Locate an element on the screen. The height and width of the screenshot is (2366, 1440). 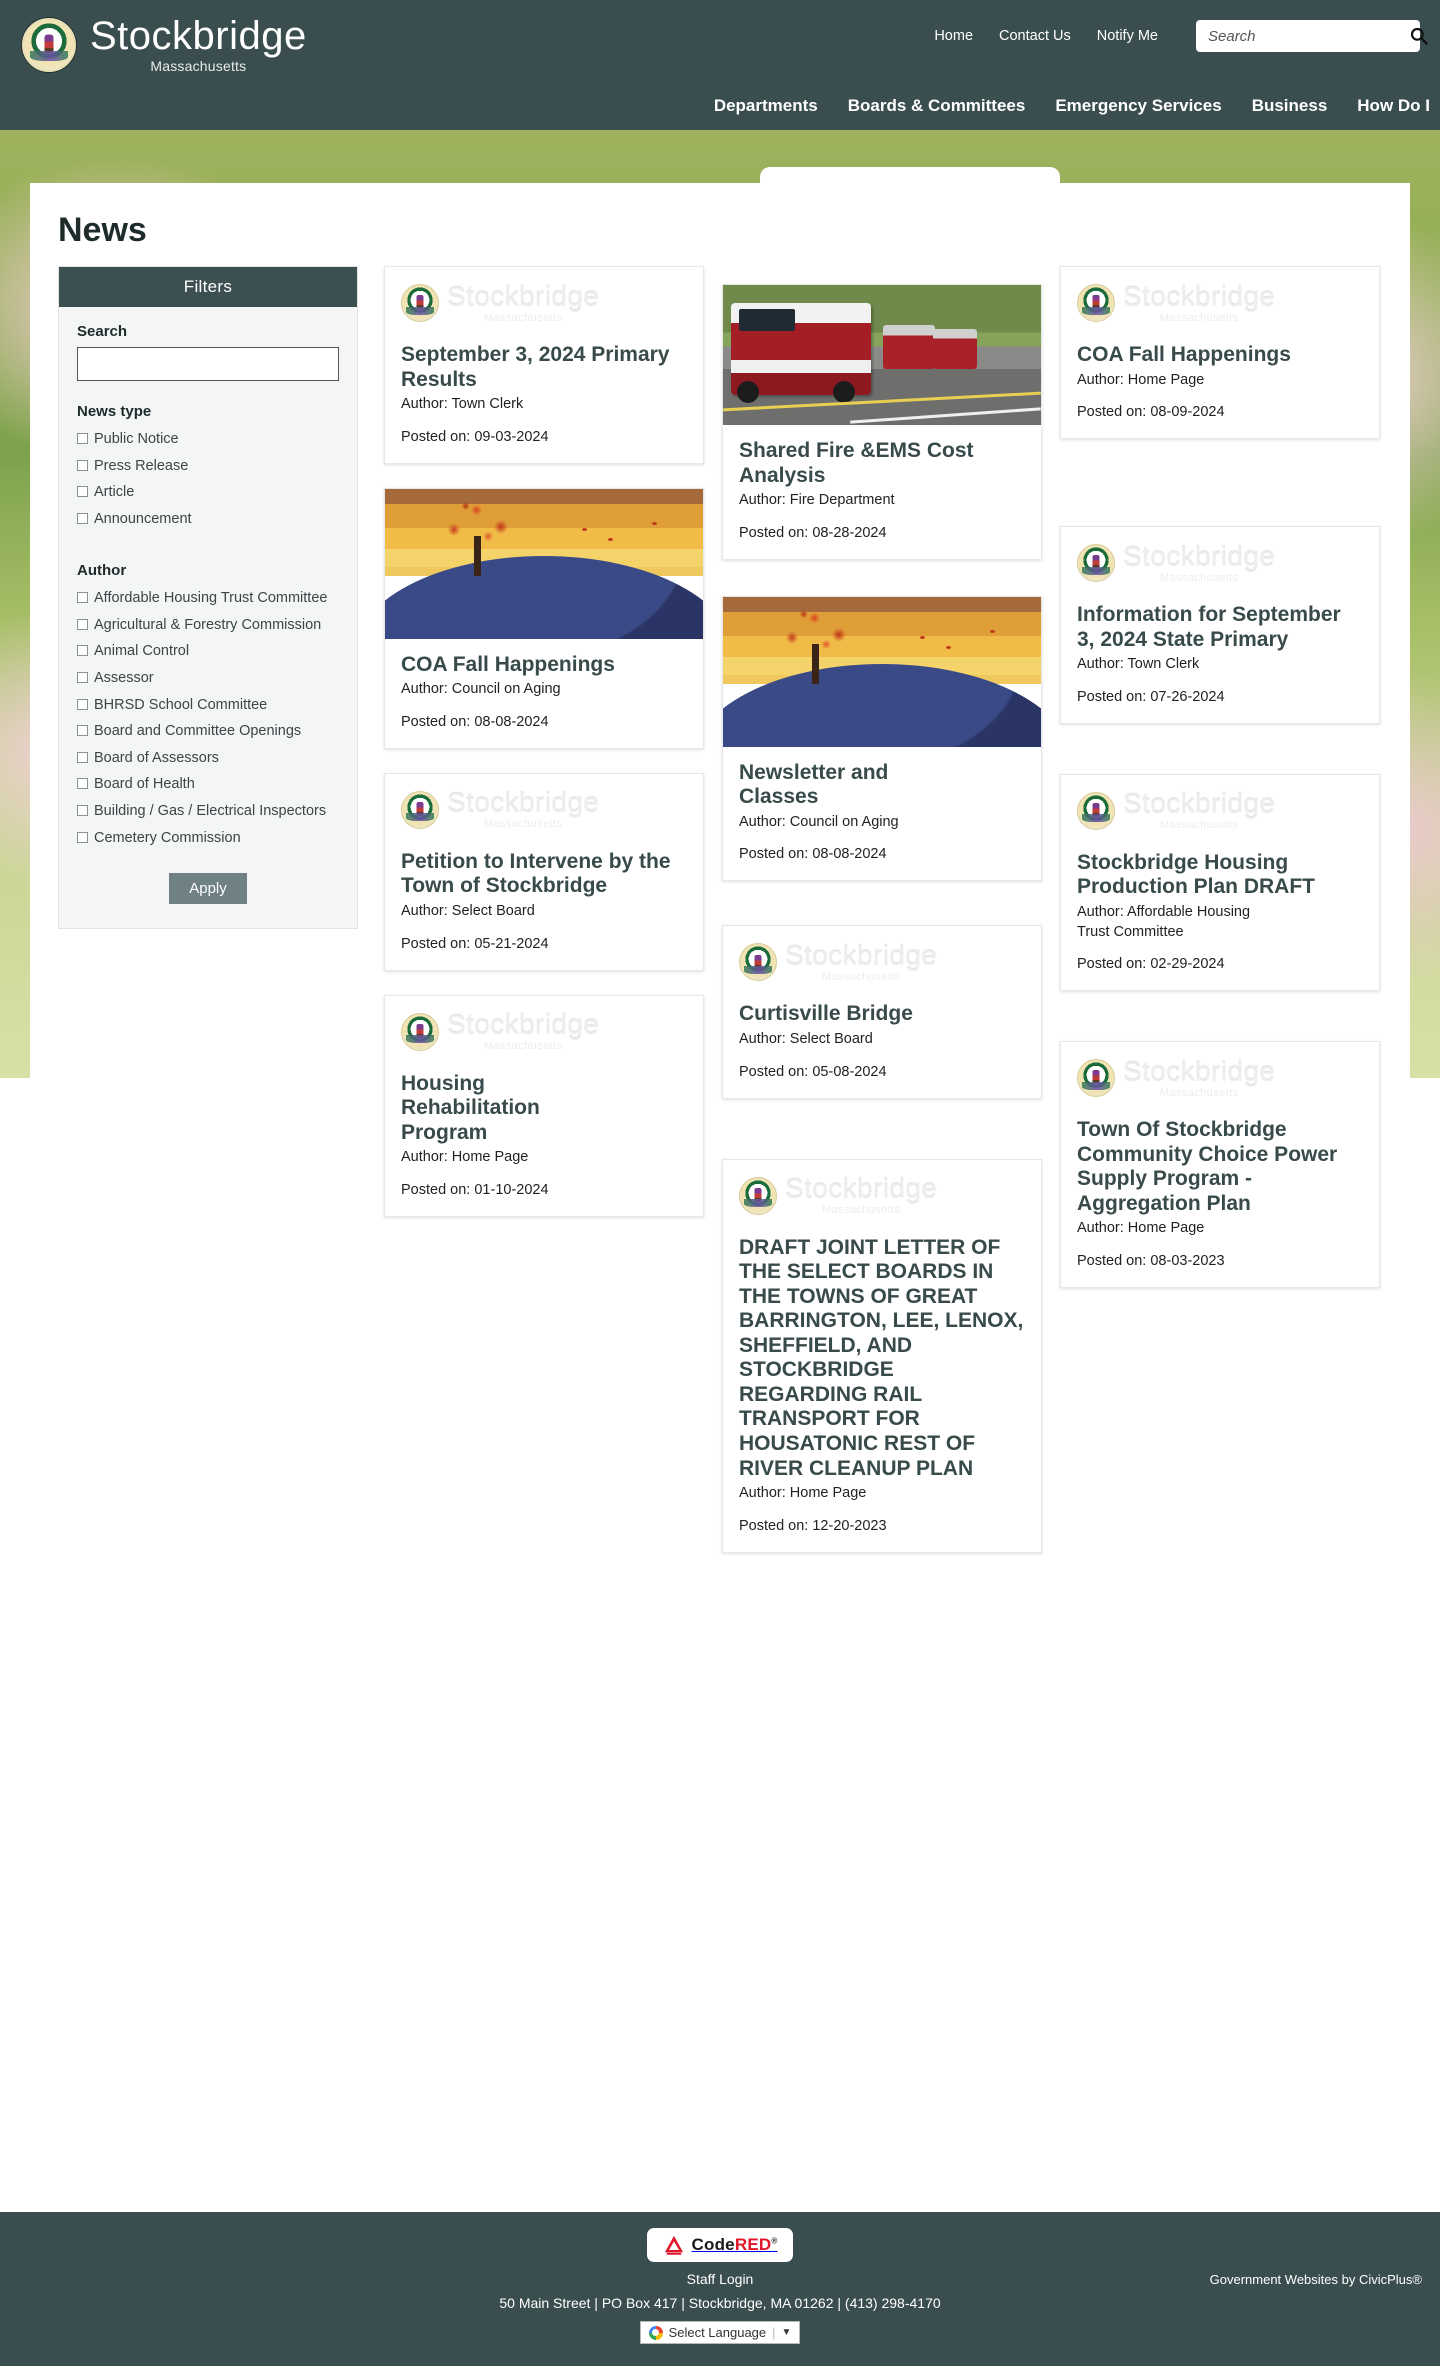
filter-board-of-health: Board of Health is located at coordinates (208, 784).